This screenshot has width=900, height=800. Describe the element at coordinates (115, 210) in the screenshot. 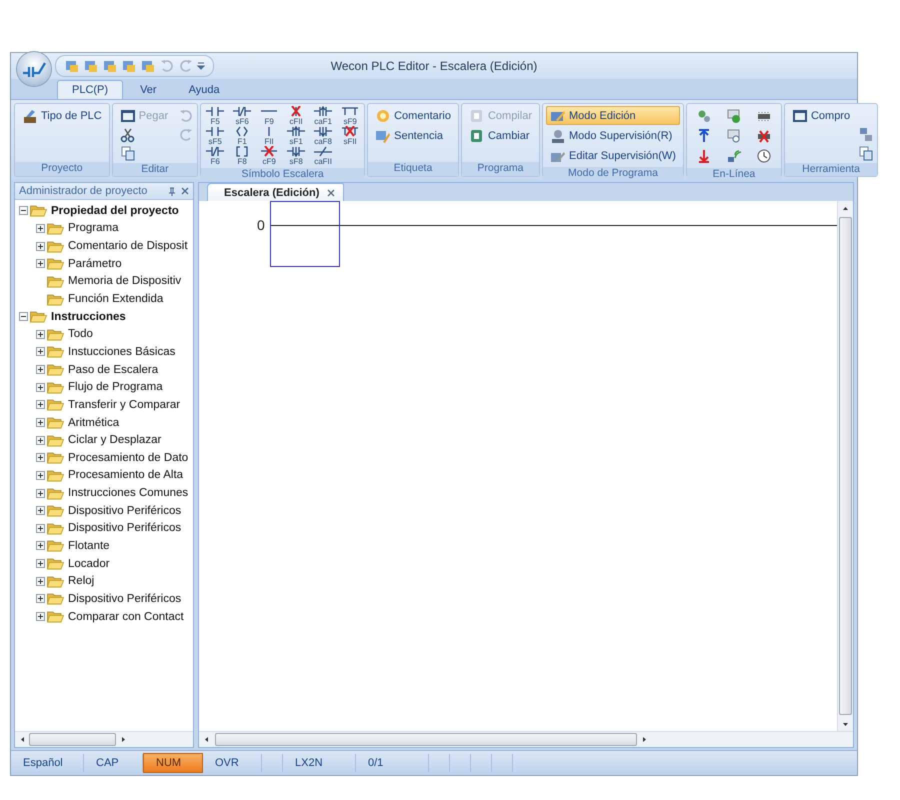

I see `tree-item: Propiedad del proyecto` at that location.